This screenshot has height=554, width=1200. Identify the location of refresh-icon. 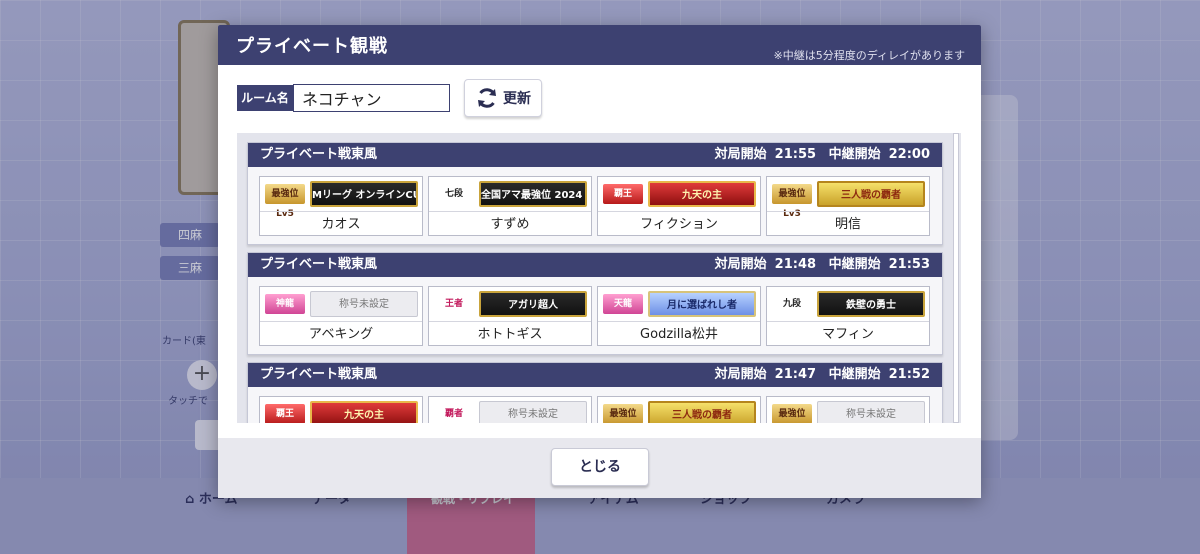
(487, 98).